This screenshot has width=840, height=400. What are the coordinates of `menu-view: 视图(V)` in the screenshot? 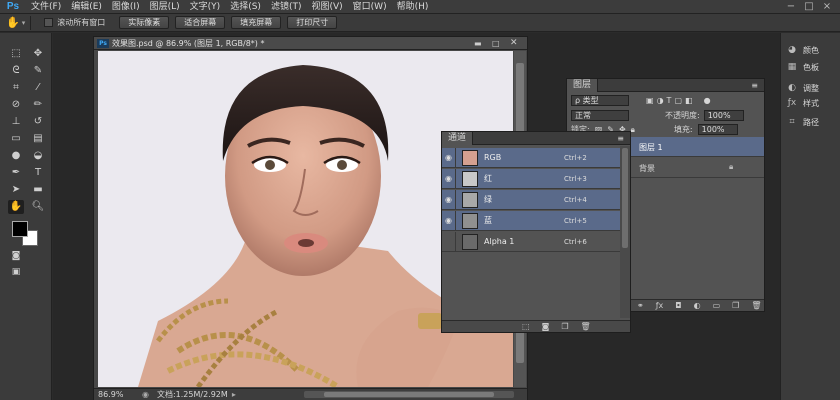 It's located at (326, 7).